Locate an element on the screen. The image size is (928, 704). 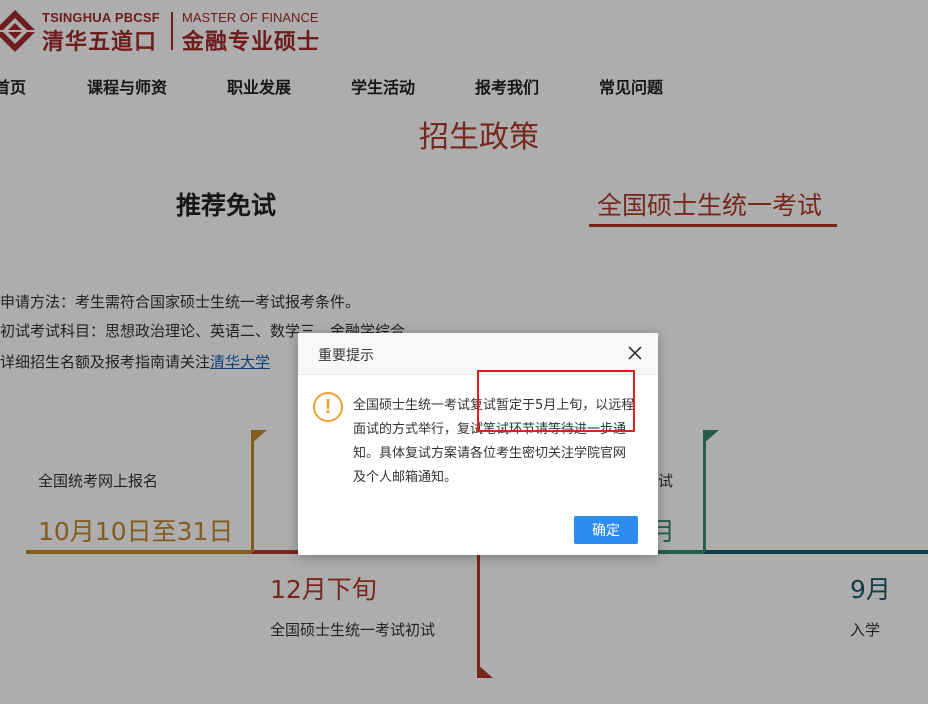
highlight-annotation is located at coordinates (556, 401).